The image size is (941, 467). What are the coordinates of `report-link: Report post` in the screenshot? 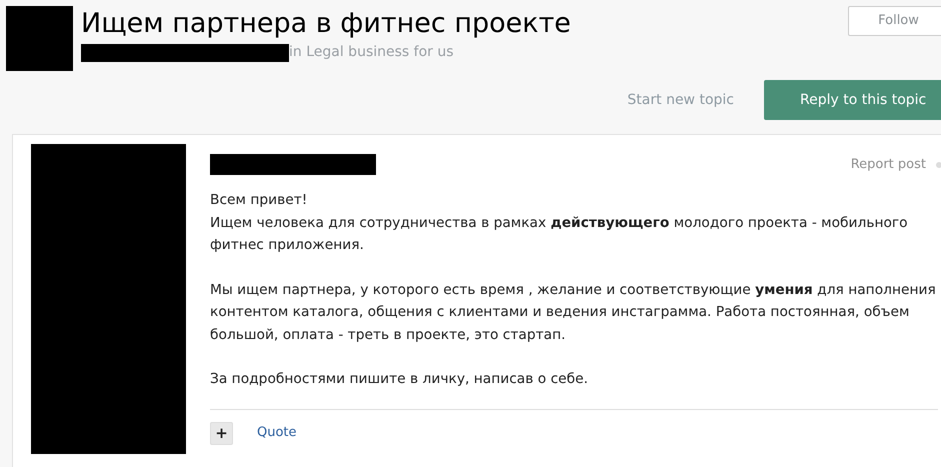 It's located at (888, 164).